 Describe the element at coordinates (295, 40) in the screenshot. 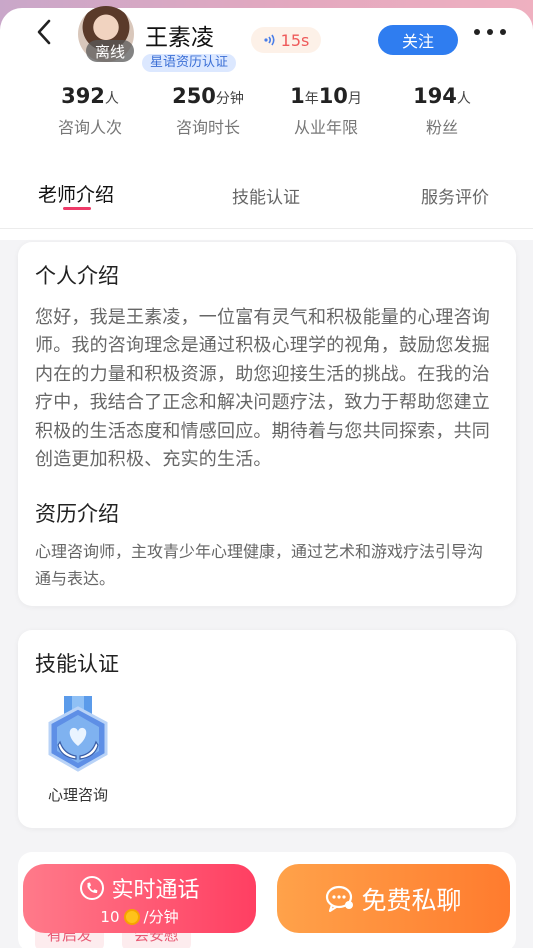

I see `voice-duration: 15s` at that location.